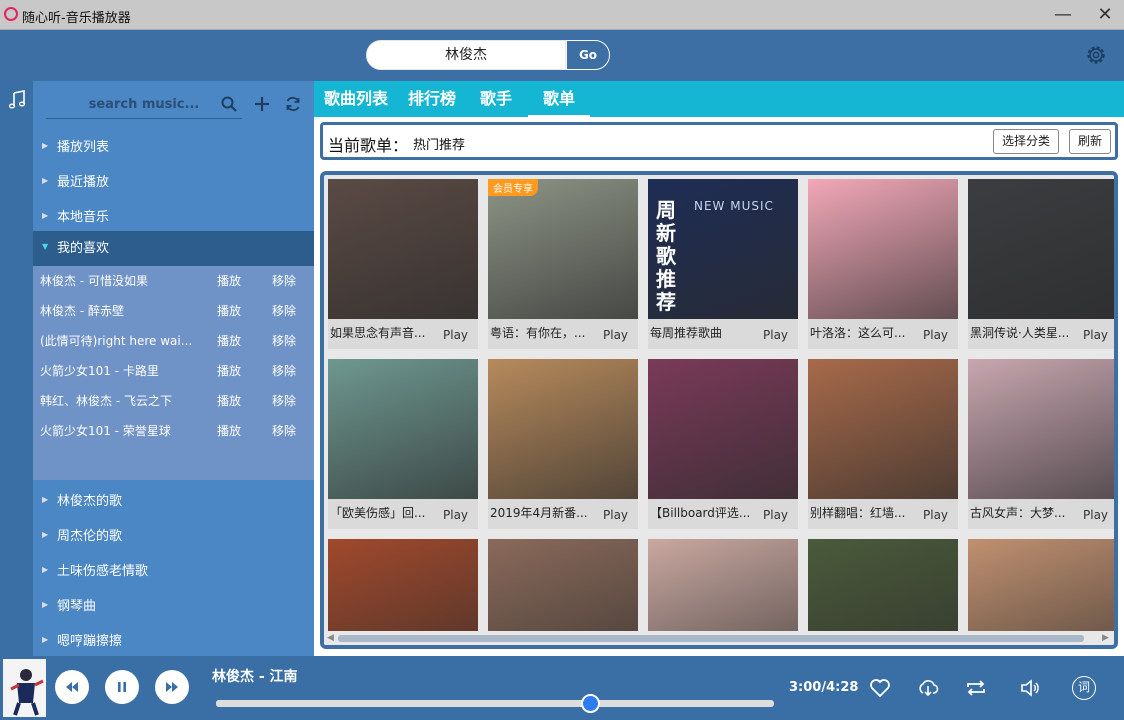 The image size is (1124, 720). I want to click on cover-title-text: 周新歌推荐, so click(668, 256).